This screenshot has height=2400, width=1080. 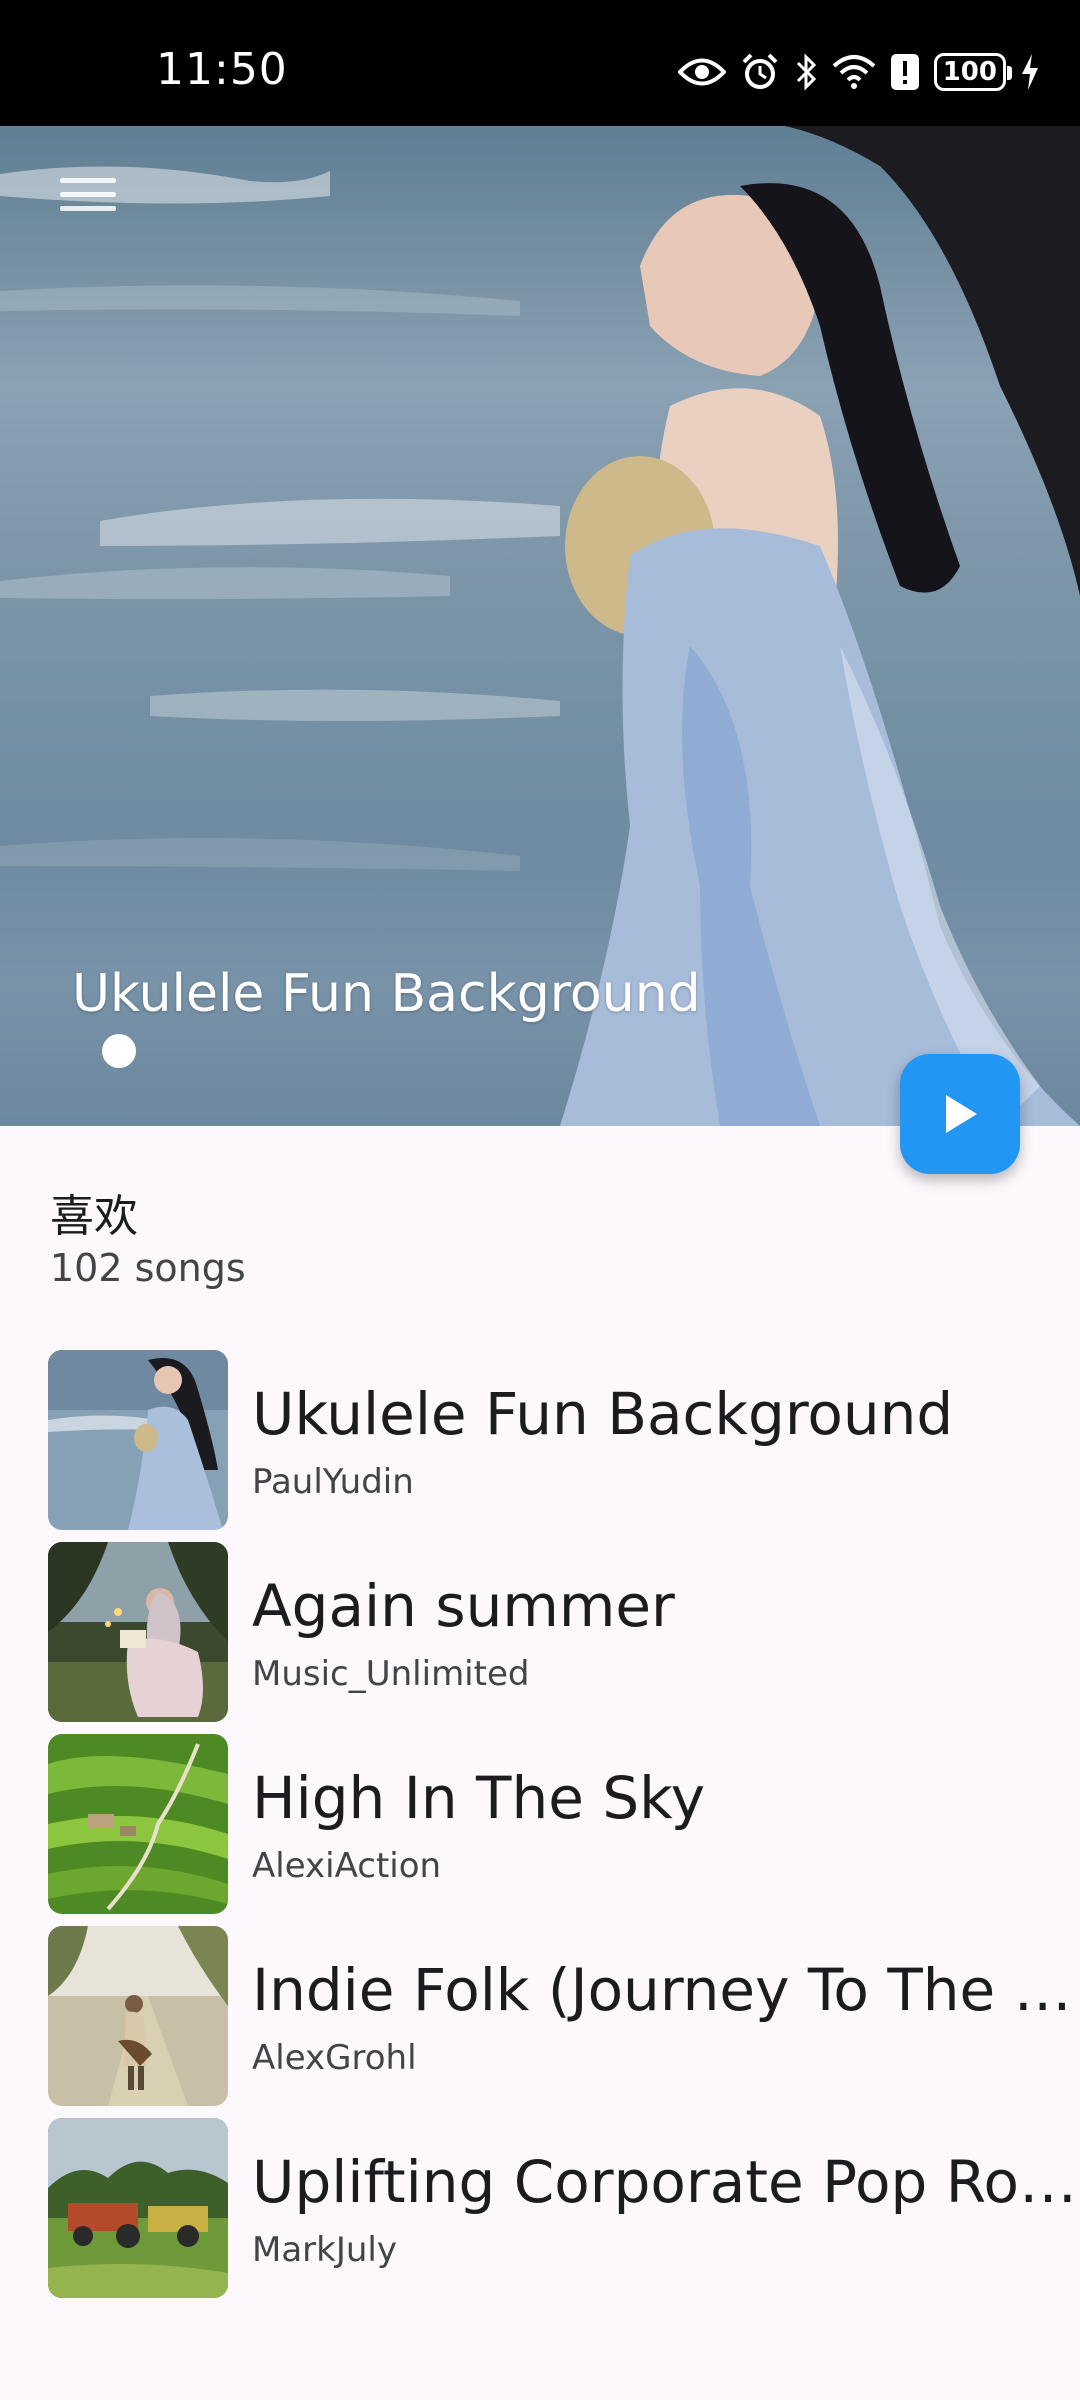 I want to click on wifi-icon, so click(x=854, y=72).